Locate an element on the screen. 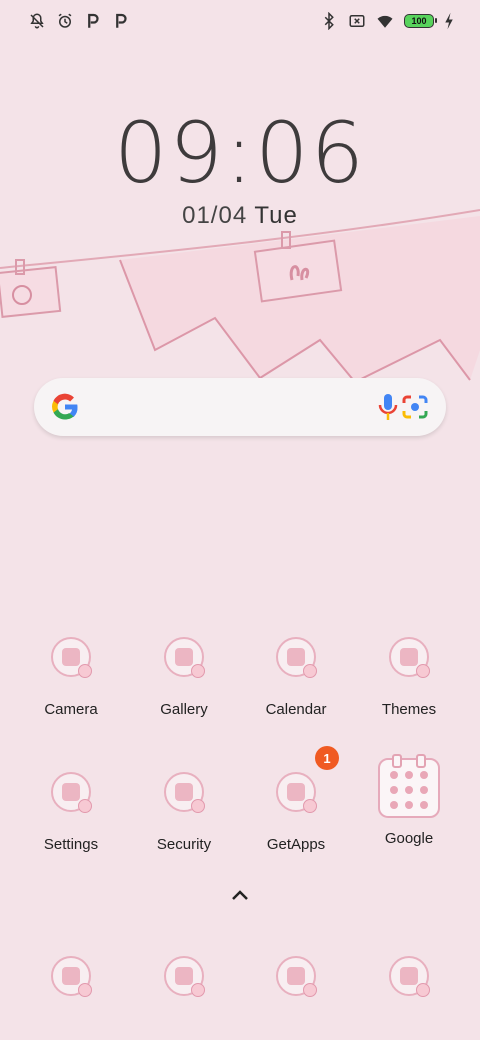  folder-icon is located at coordinates (409, 786).